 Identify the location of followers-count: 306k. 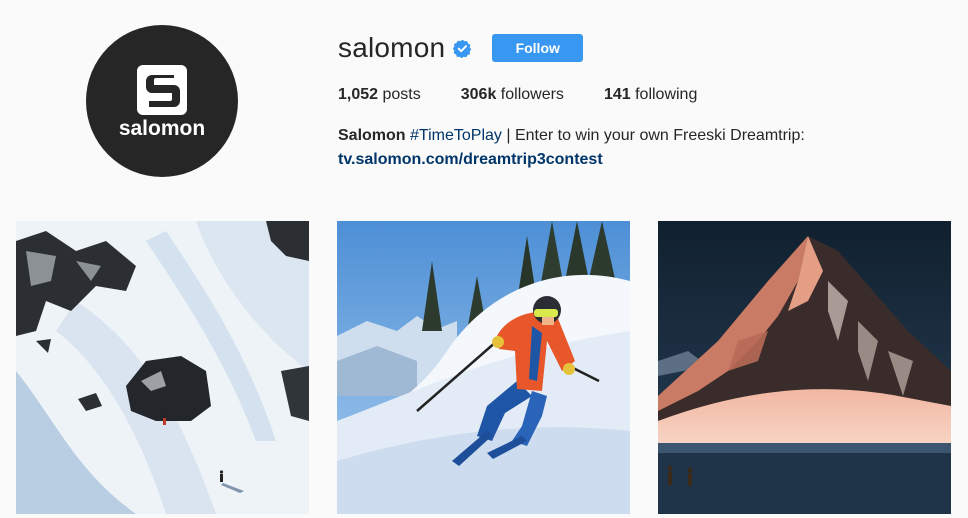
(478, 94).